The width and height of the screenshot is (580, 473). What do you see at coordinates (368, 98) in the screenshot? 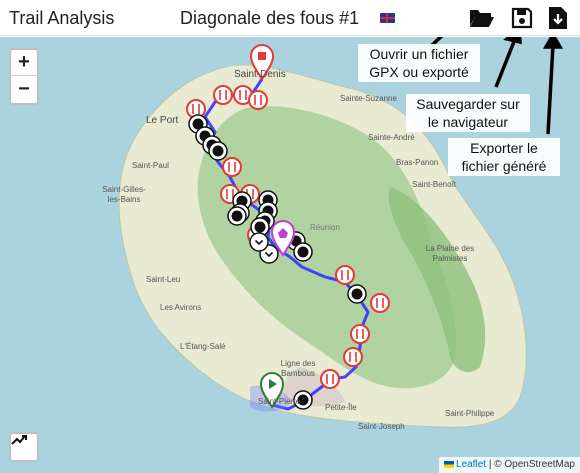
I see `place-sainte-suzanne: Sainte-Suzanne` at bounding box center [368, 98].